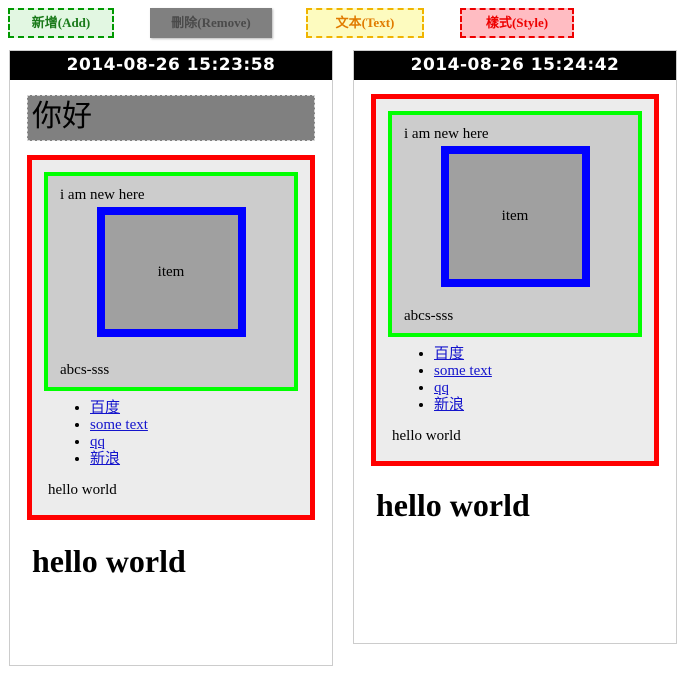 This screenshot has height=678, width=684. I want to click on link-sina-left: 新浪, so click(105, 459).